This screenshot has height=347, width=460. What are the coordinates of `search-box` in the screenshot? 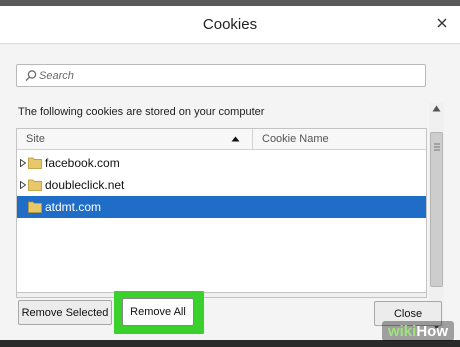 It's located at (221, 75).